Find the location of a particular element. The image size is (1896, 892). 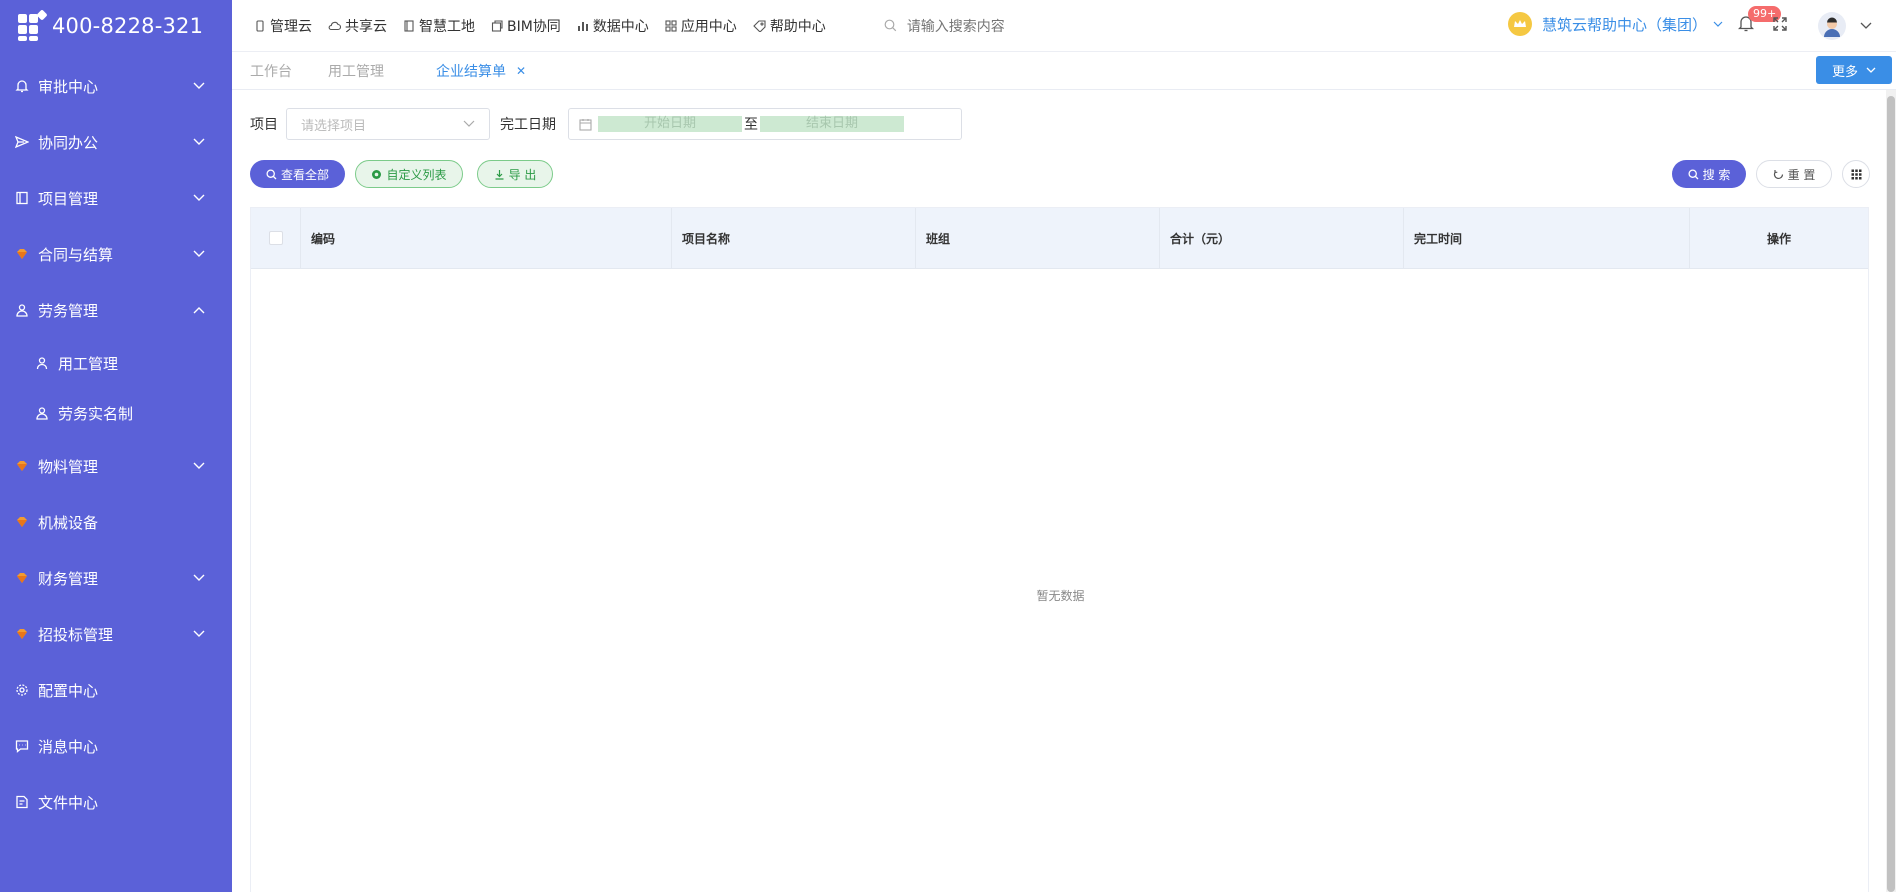

topnav-item-help-center: 帮助中心 is located at coordinates (789, 26).